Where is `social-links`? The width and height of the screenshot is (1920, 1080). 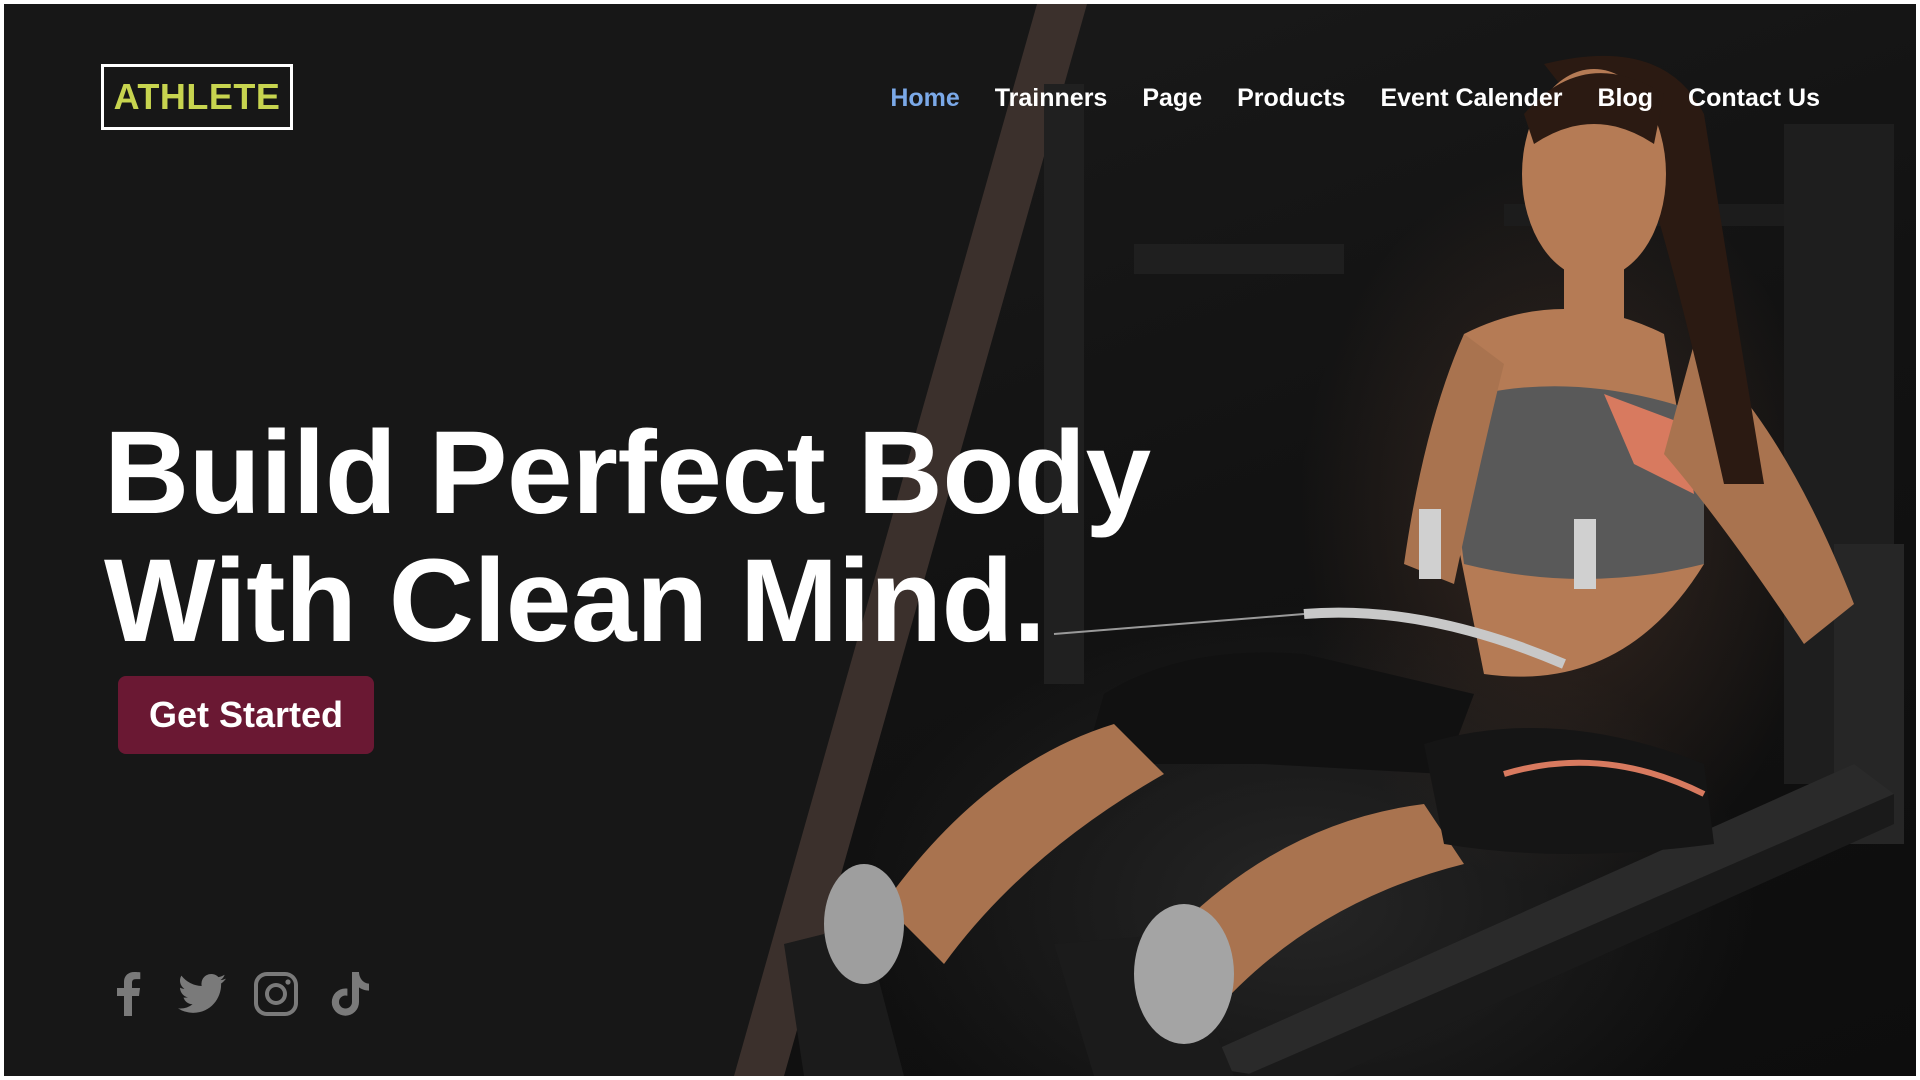 social-links is located at coordinates (239, 994).